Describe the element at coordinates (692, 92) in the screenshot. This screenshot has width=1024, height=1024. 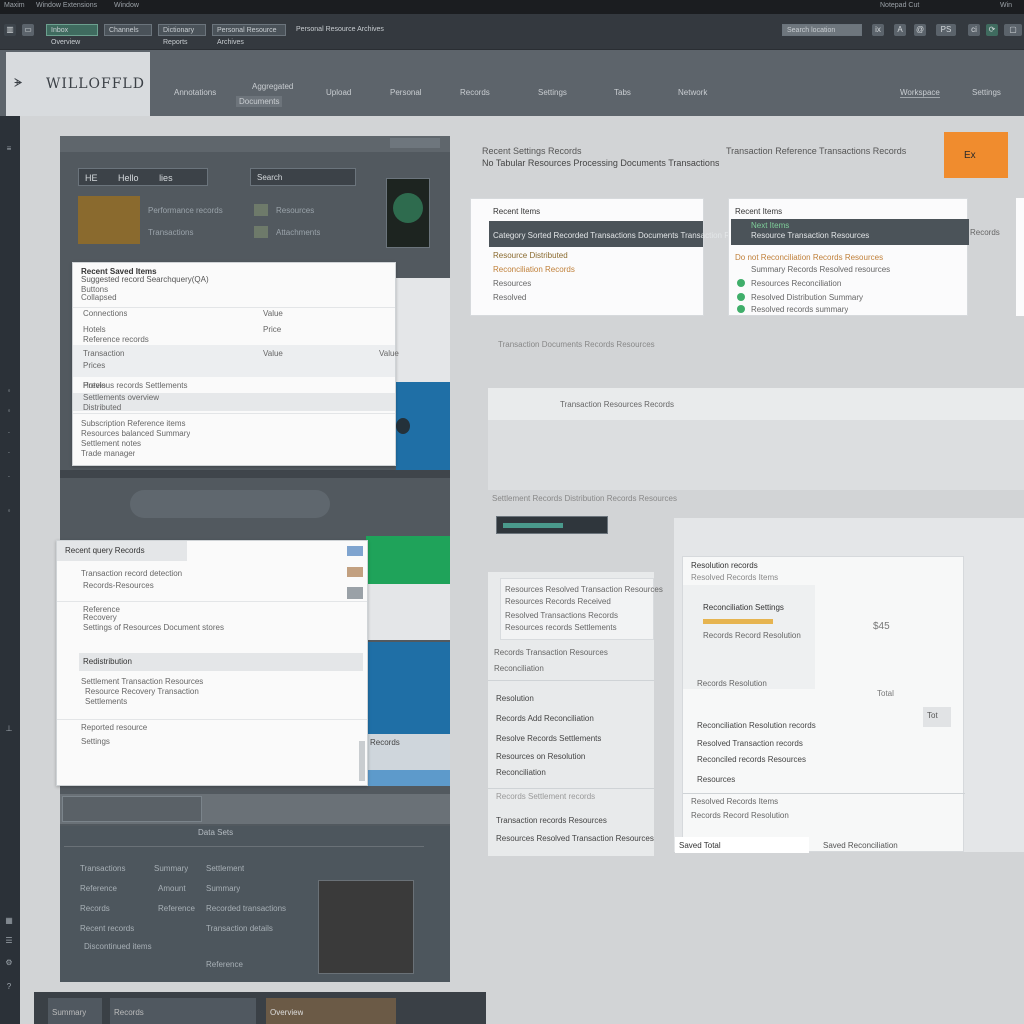
I see `nav-item: Network` at that location.